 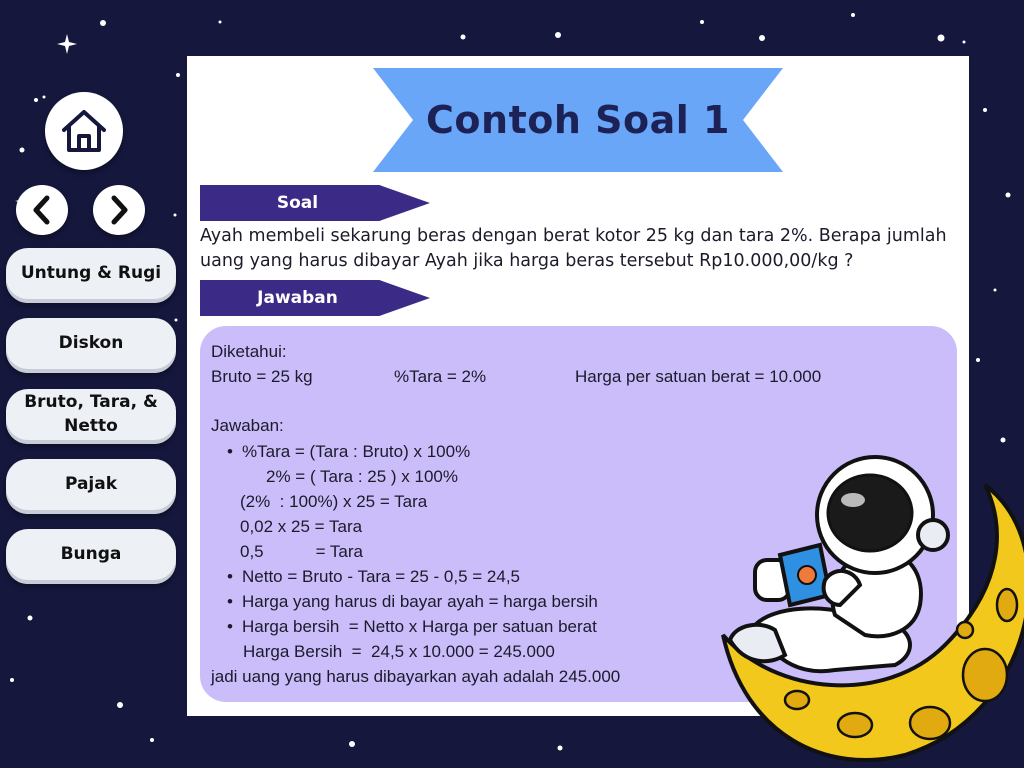 What do you see at coordinates (297, 298) in the screenshot?
I see `jawaban-label-text: Jawaban` at bounding box center [297, 298].